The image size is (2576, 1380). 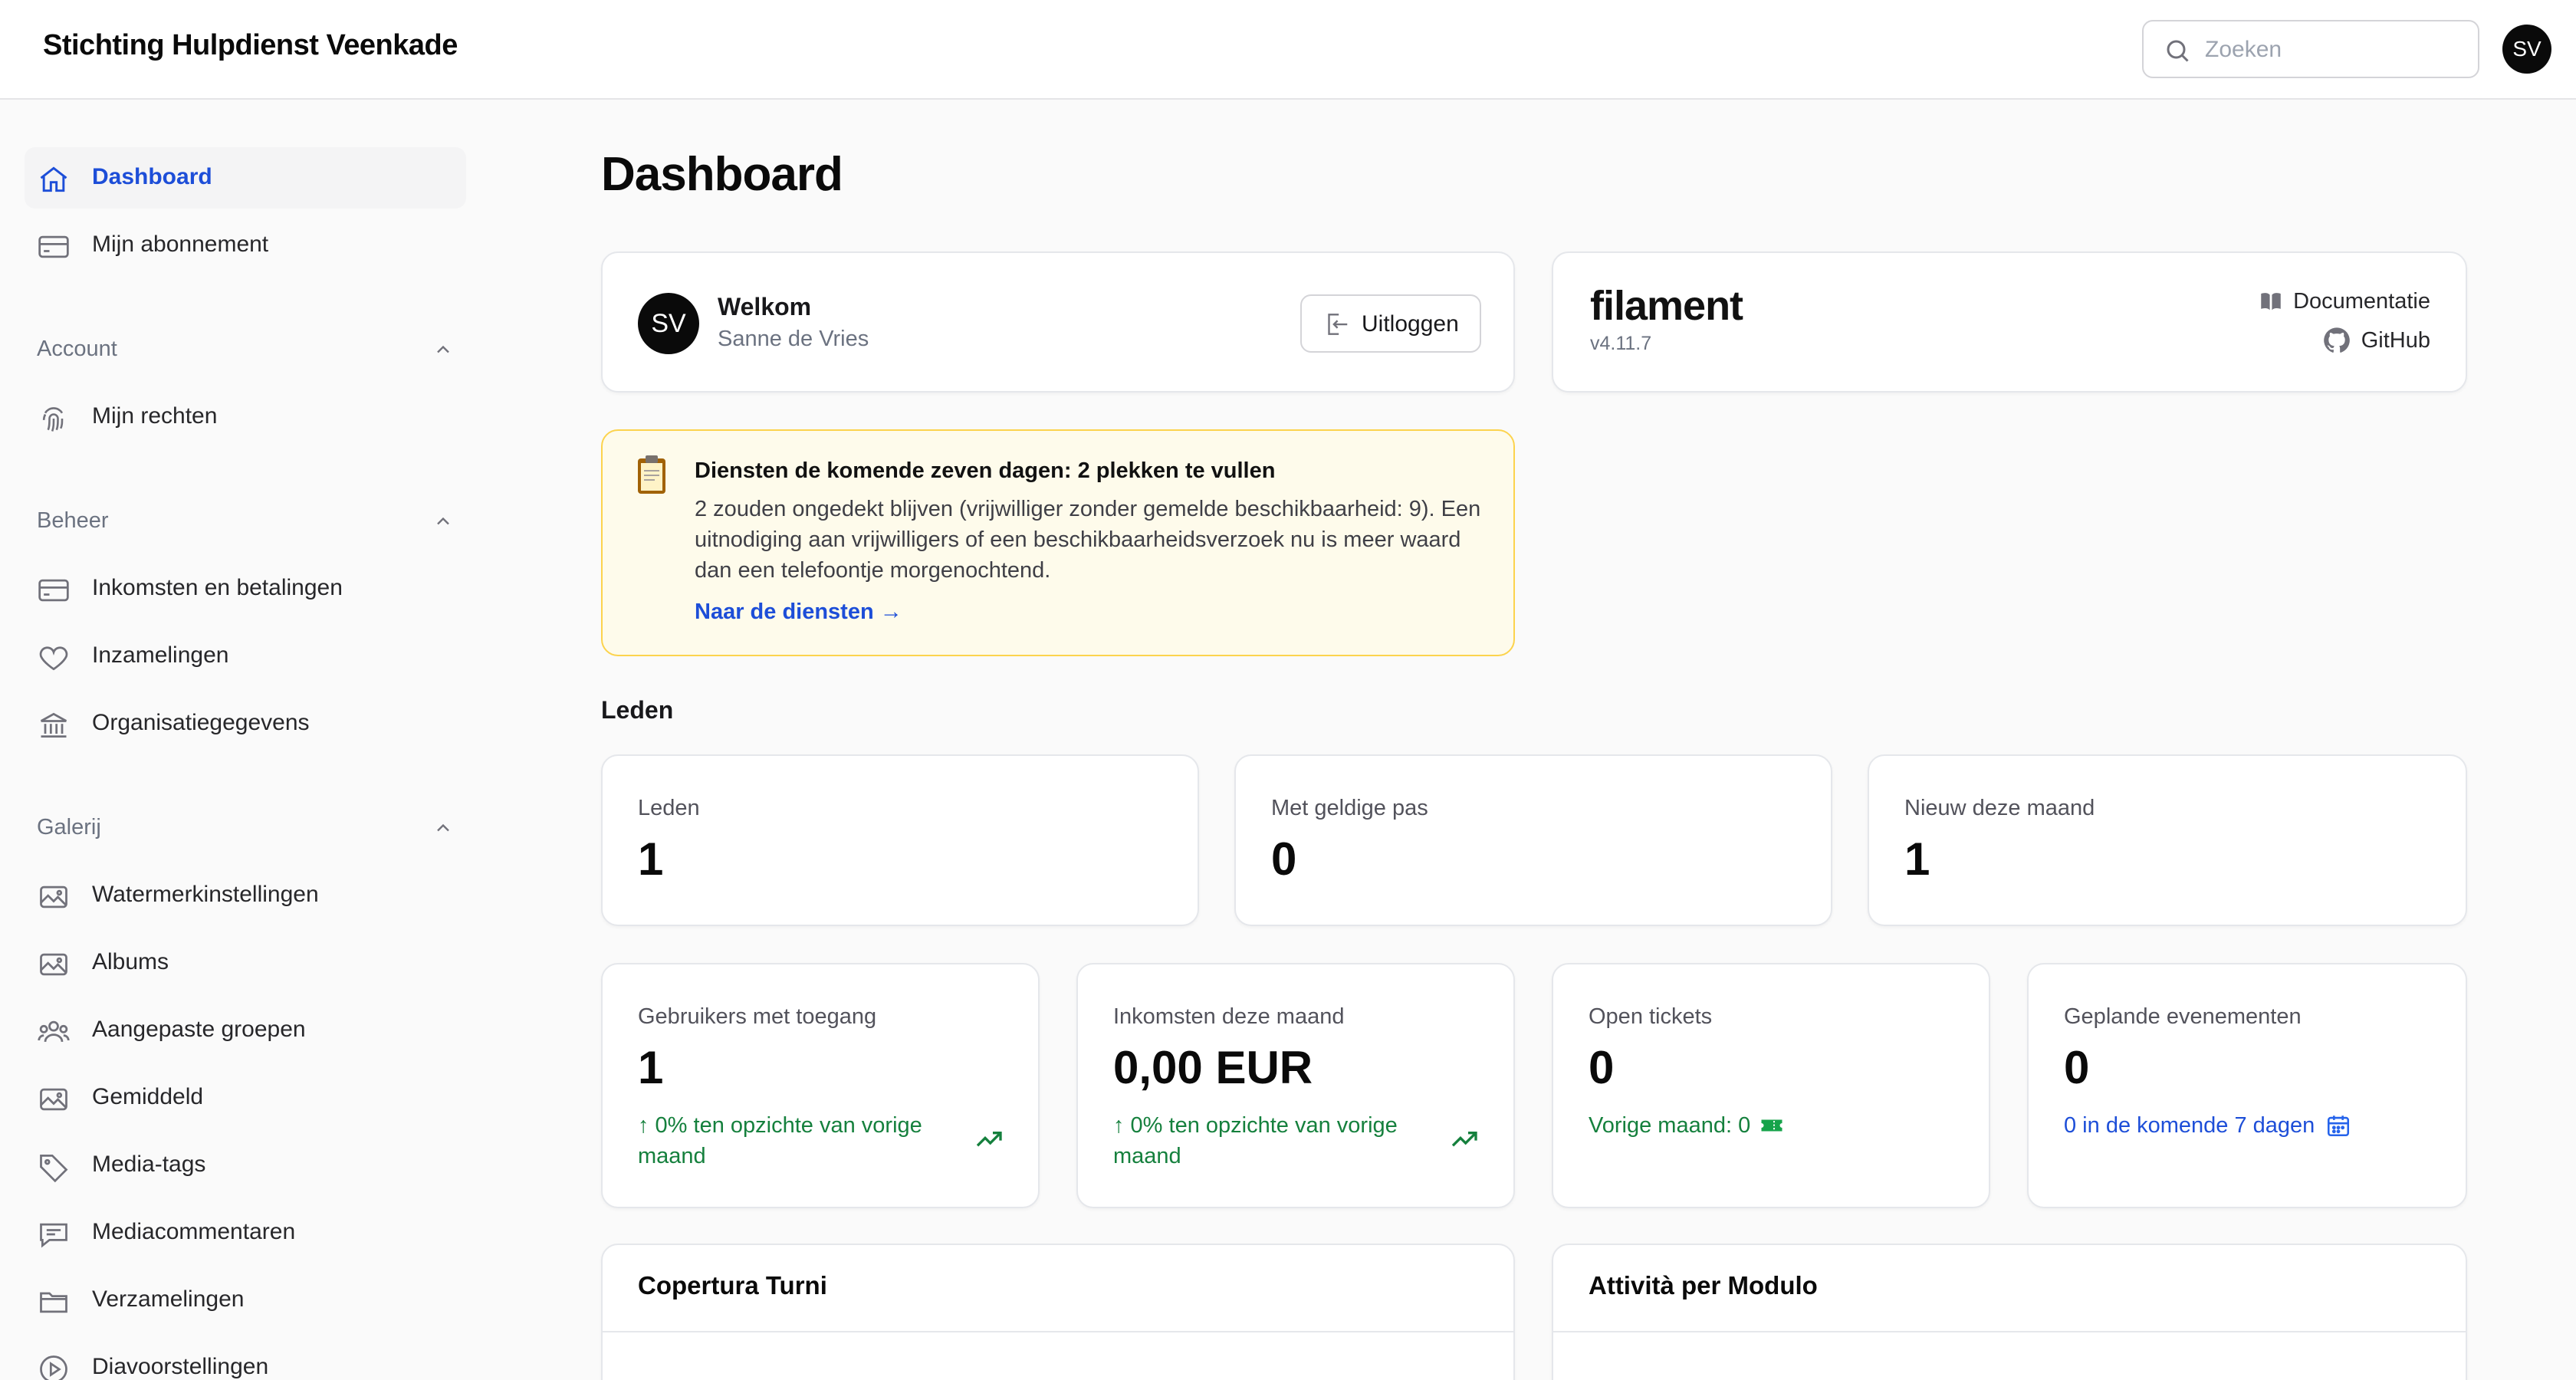 I want to click on group-beheer-toggle: Beheer, so click(x=245, y=520).